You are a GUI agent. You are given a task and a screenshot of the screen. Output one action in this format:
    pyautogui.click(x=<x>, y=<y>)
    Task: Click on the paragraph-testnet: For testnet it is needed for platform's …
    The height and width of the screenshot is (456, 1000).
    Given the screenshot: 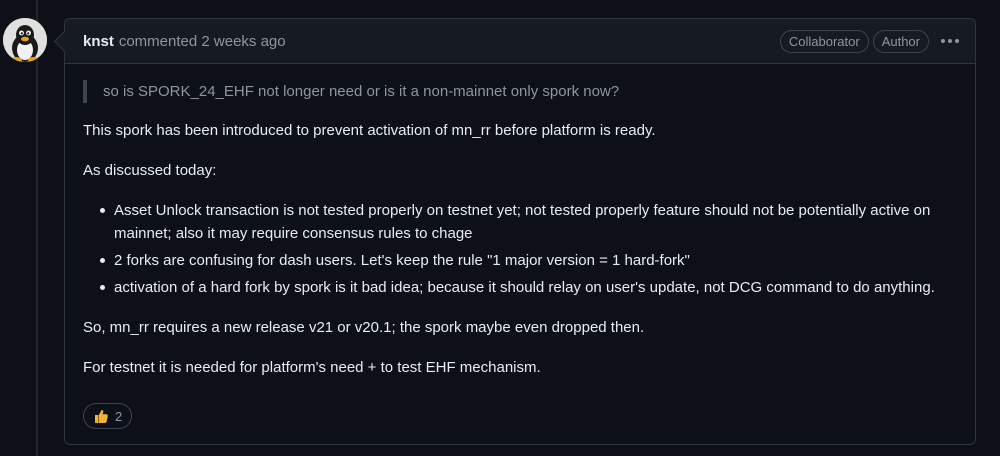 What is the action you would take?
    pyautogui.click(x=312, y=367)
    